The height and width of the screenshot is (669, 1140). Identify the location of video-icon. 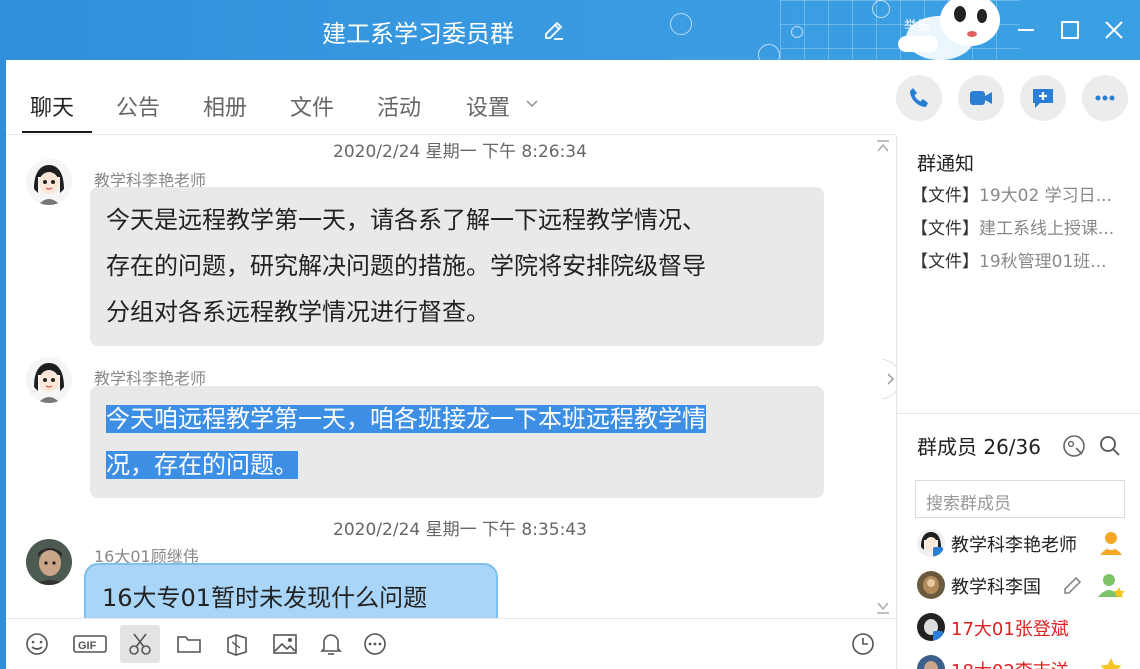
(981, 98).